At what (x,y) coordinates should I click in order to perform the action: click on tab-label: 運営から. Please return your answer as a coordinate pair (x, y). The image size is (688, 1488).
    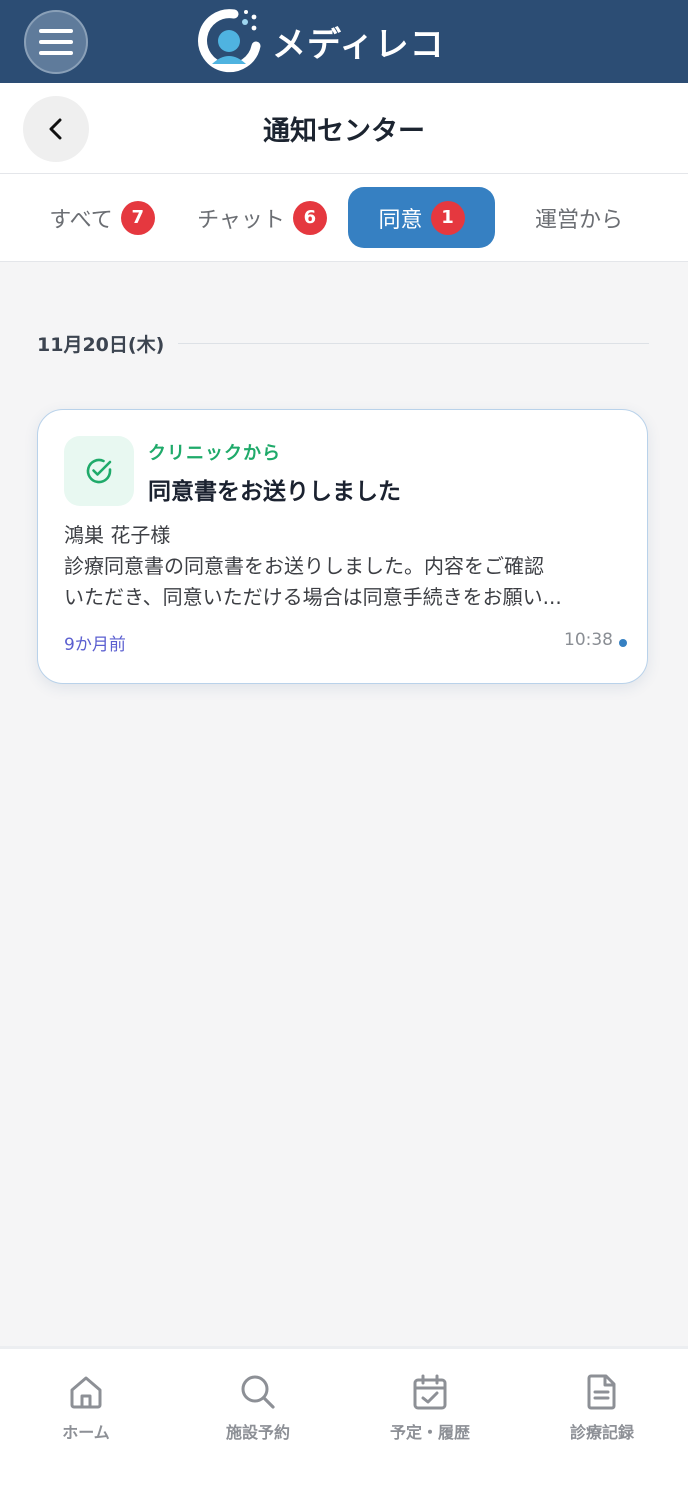
    Looking at the image, I should click on (578, 220).